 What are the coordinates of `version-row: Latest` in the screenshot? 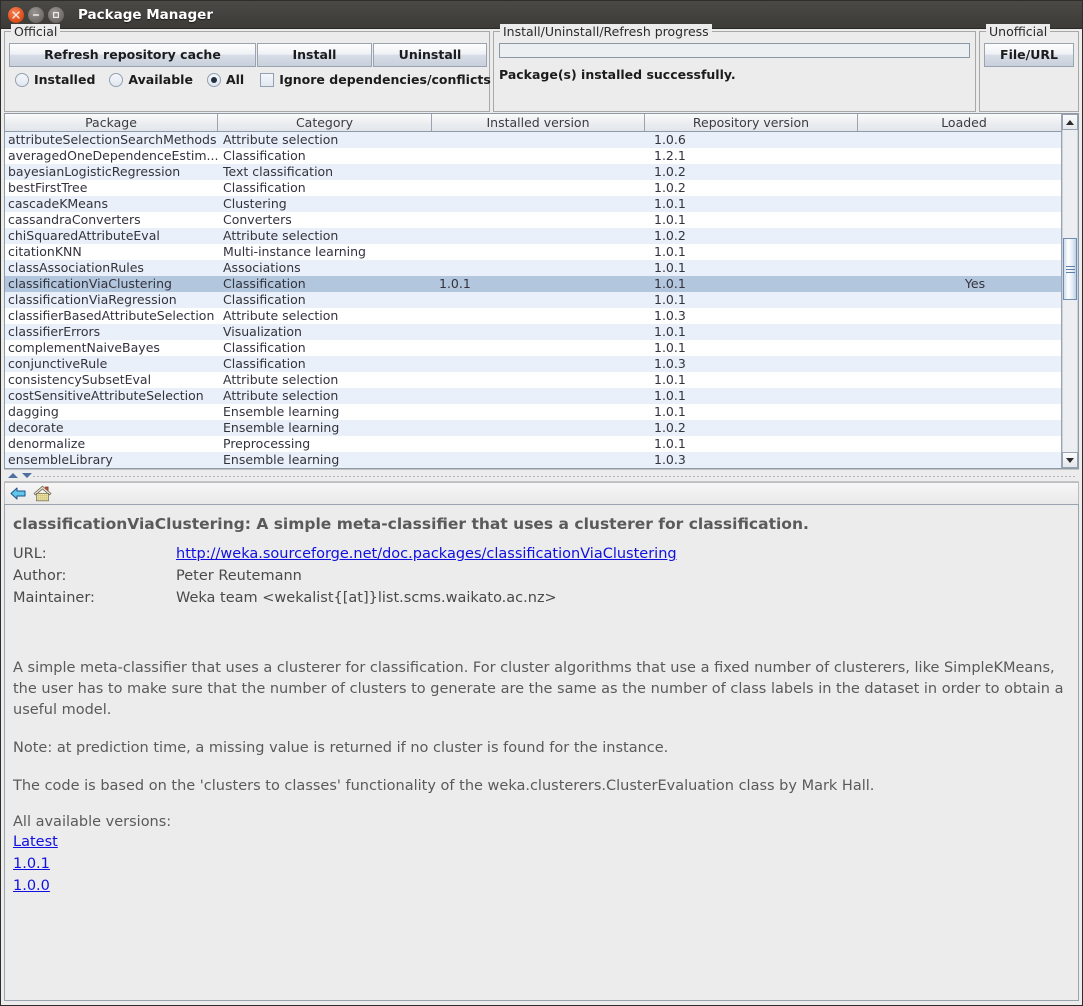 It's located at (541, 842).